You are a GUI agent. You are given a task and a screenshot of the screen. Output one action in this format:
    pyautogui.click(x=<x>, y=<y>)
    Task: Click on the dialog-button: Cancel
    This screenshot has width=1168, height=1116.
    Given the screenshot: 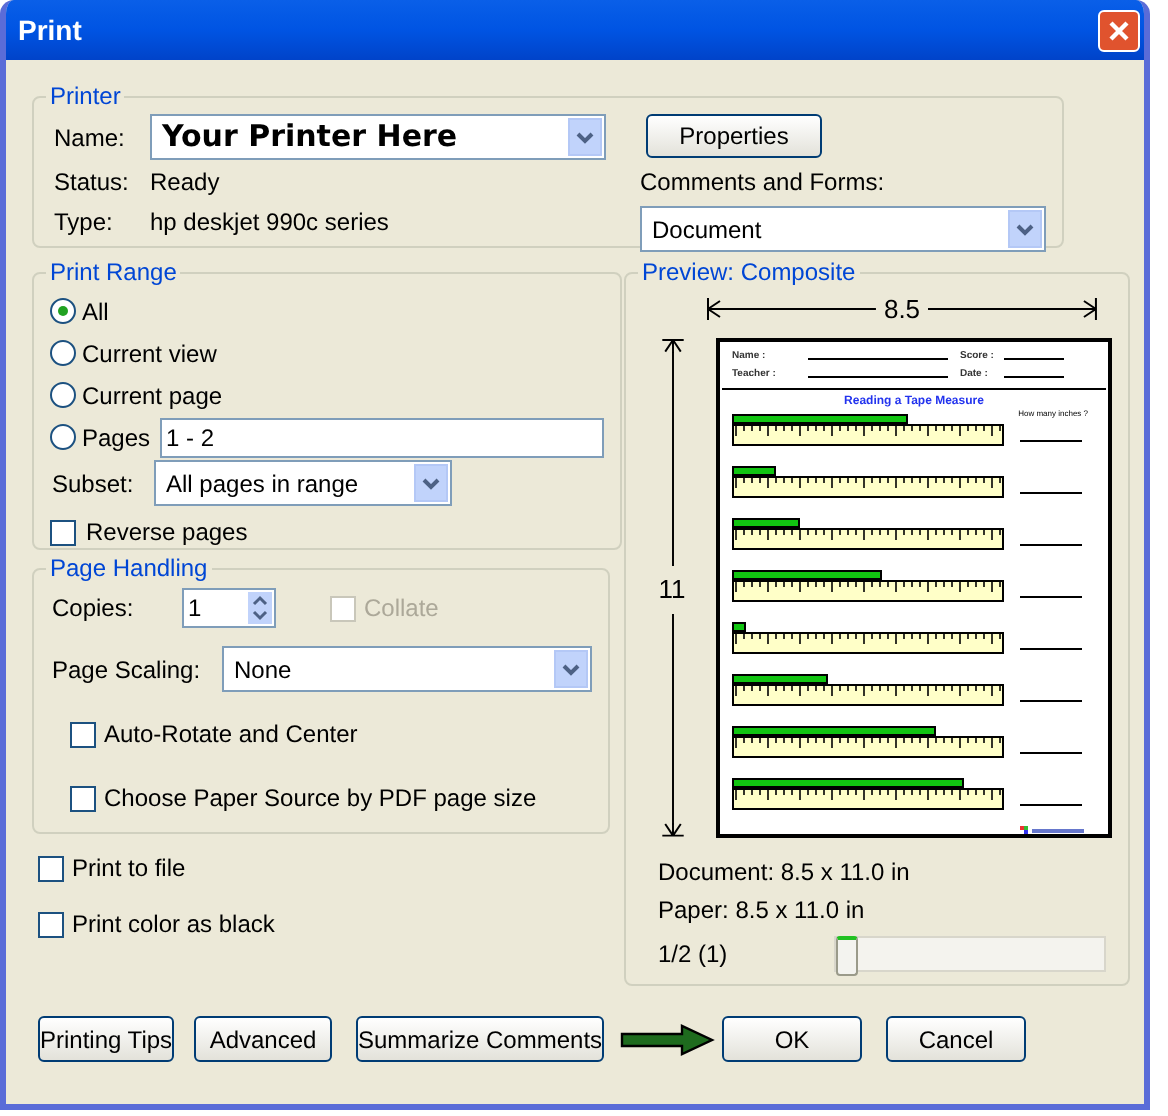 What is the action you would take?
    pyautogui.click(x=956, y=1039)
    